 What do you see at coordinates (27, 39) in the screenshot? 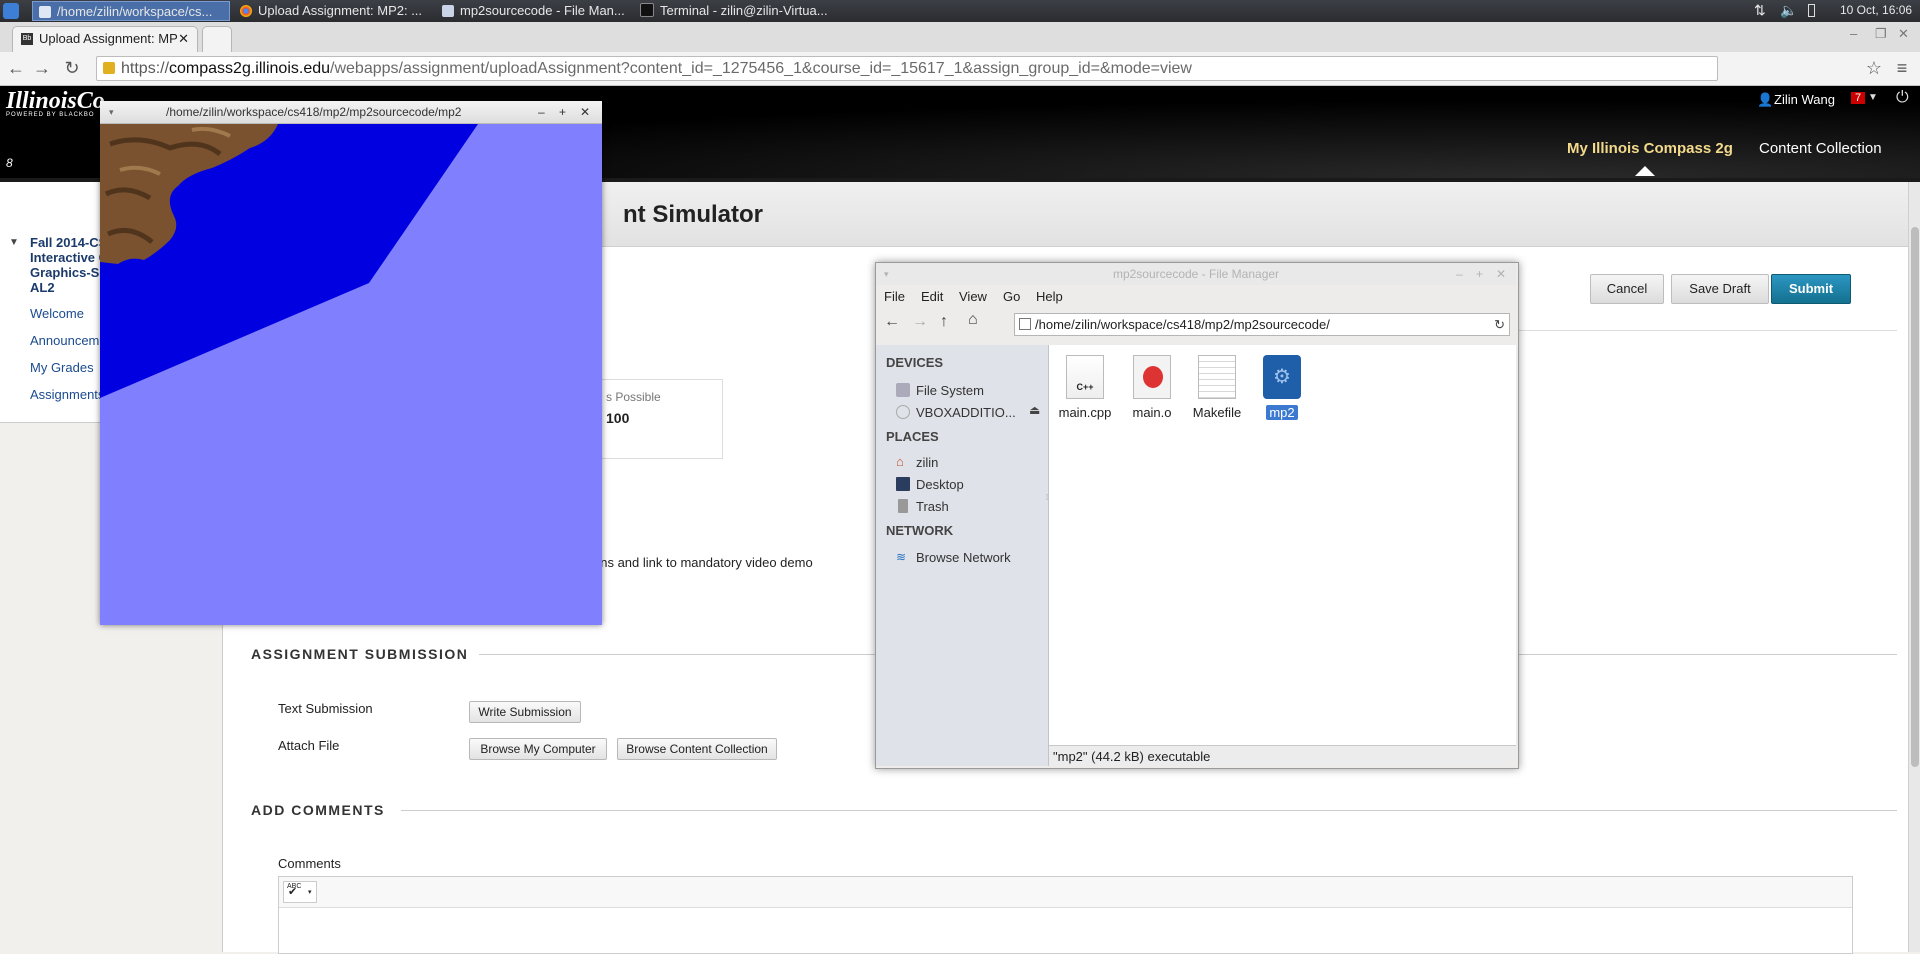
I see `blackboard-favicon: Bb` at bounding box center [27, 39].